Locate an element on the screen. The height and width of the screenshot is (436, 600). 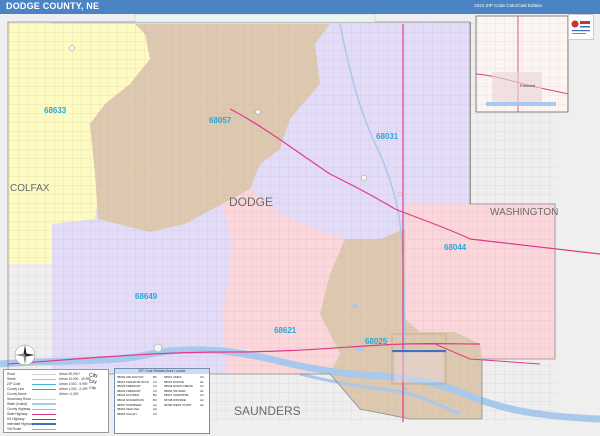
legend-desc: Urban 50,000+ is located at coordinates (70, 374).